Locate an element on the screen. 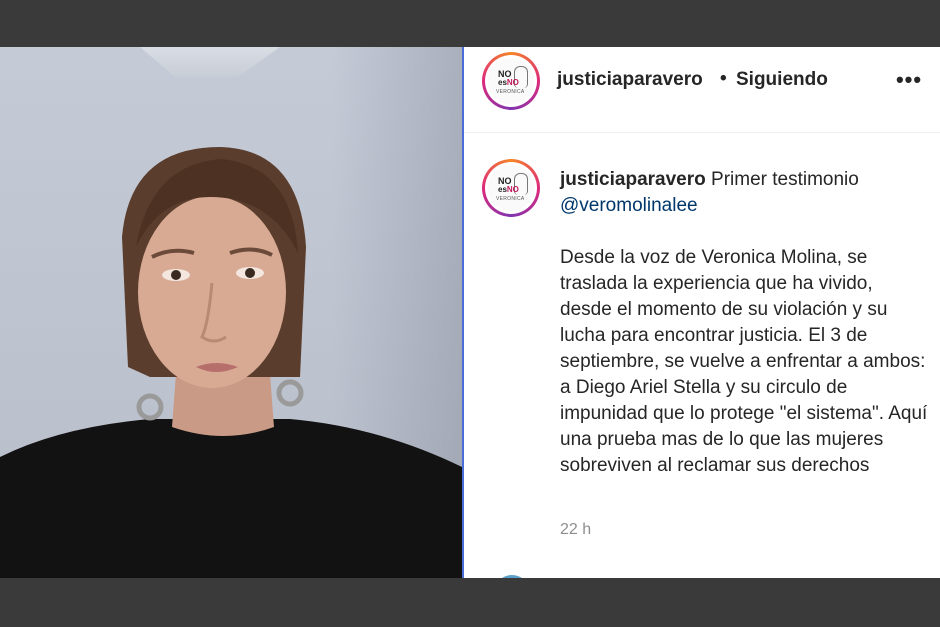 This screenshot has width=940, height=627. caption-username: justiciaparavero is located at coordinates (633, 179).